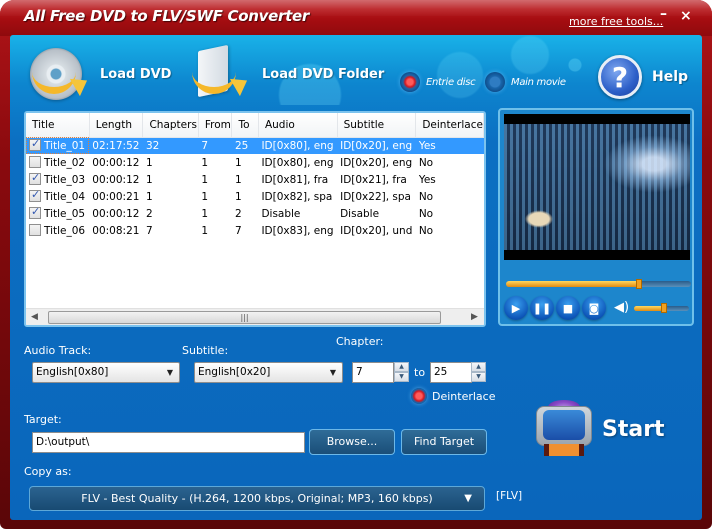 Image resolution: width=712 pixels, height=529 pixels. I want to click on main-movie-radio: Main movie, so click(525, 82).